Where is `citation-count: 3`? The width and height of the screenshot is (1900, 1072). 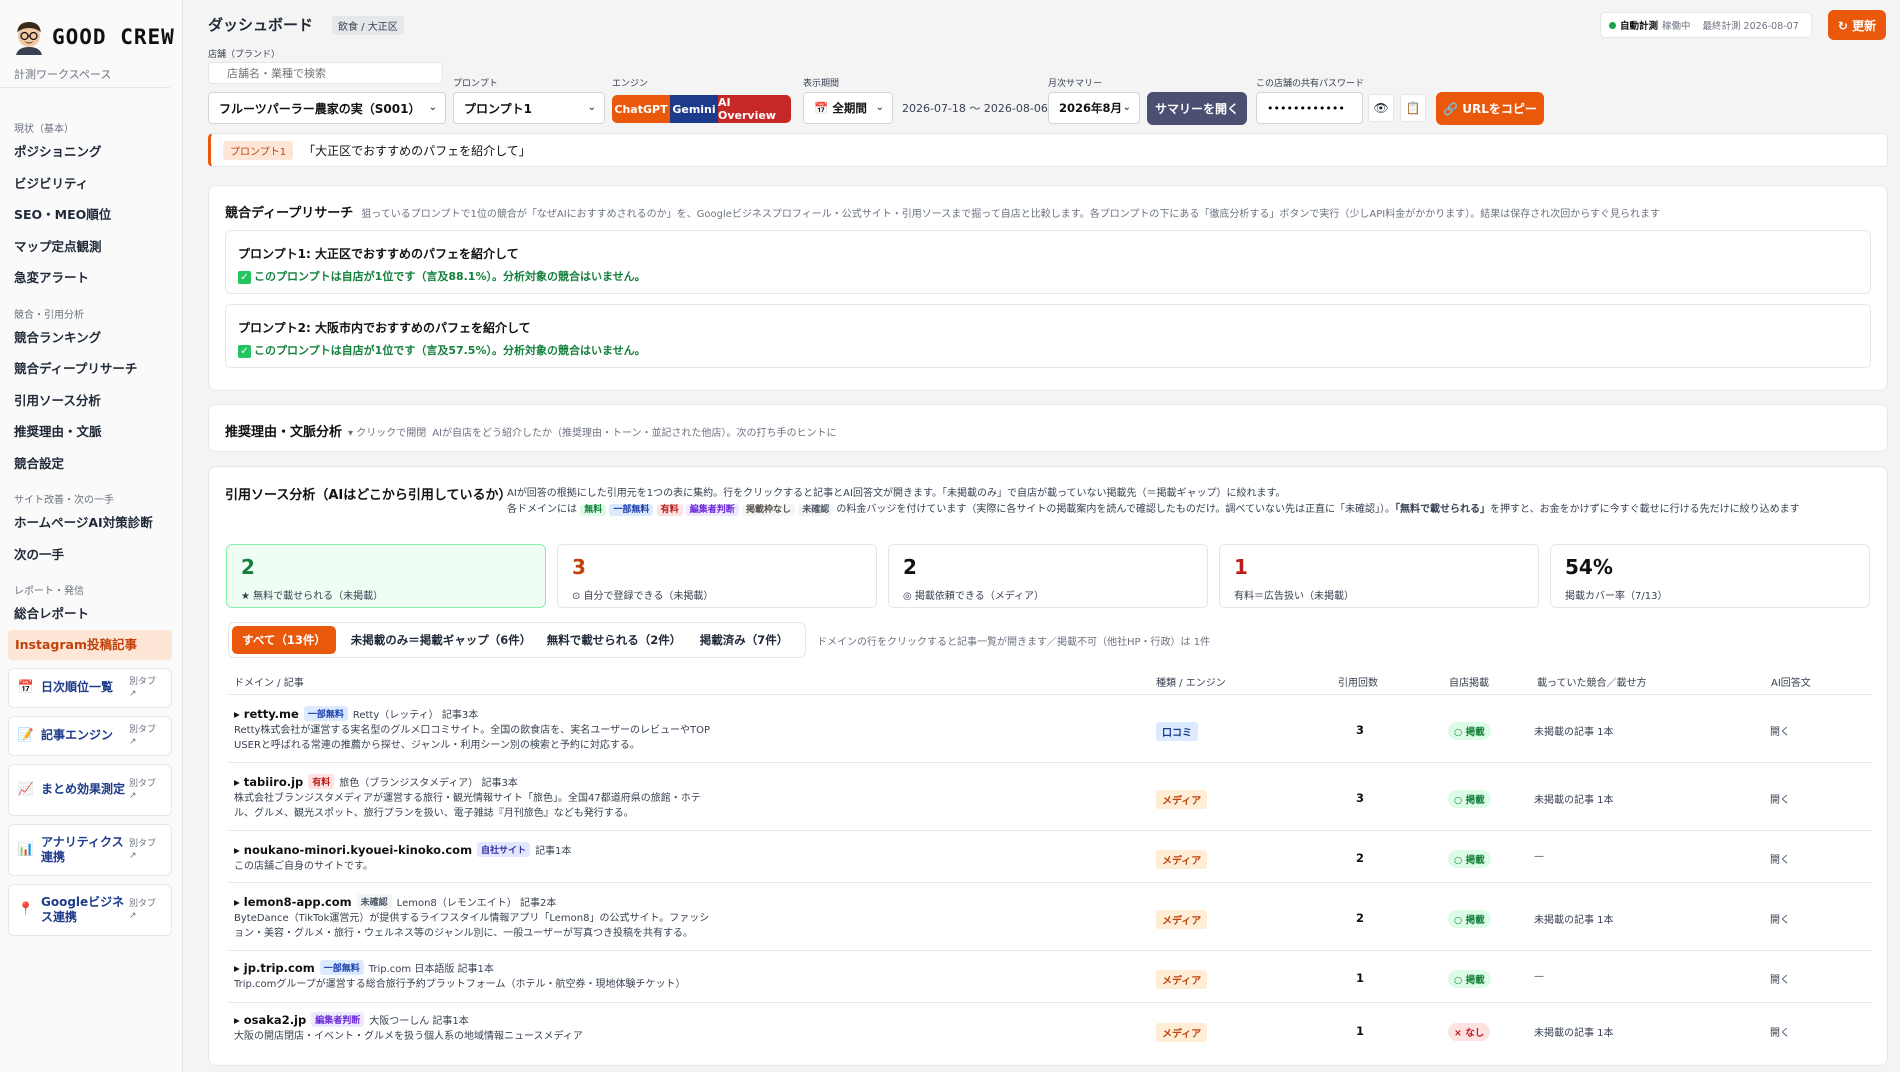 citation-count: 3 is located at coordinates (1360, 798).